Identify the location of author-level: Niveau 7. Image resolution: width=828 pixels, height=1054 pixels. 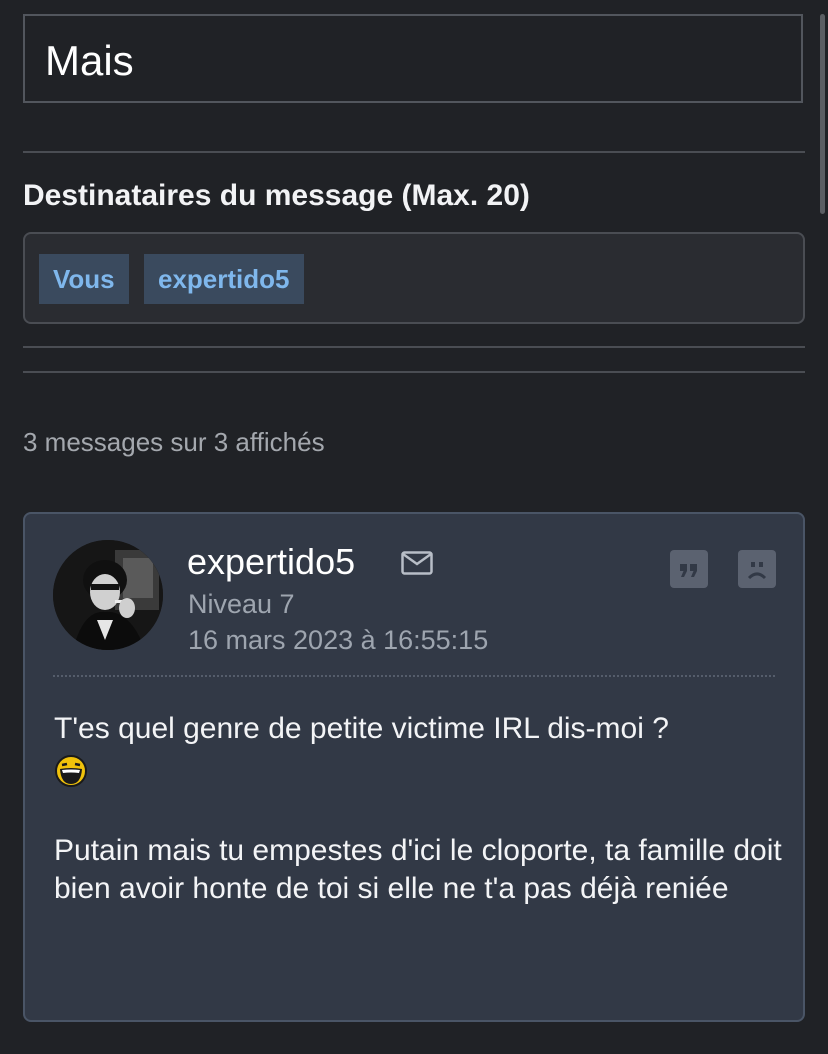
(241, 604).